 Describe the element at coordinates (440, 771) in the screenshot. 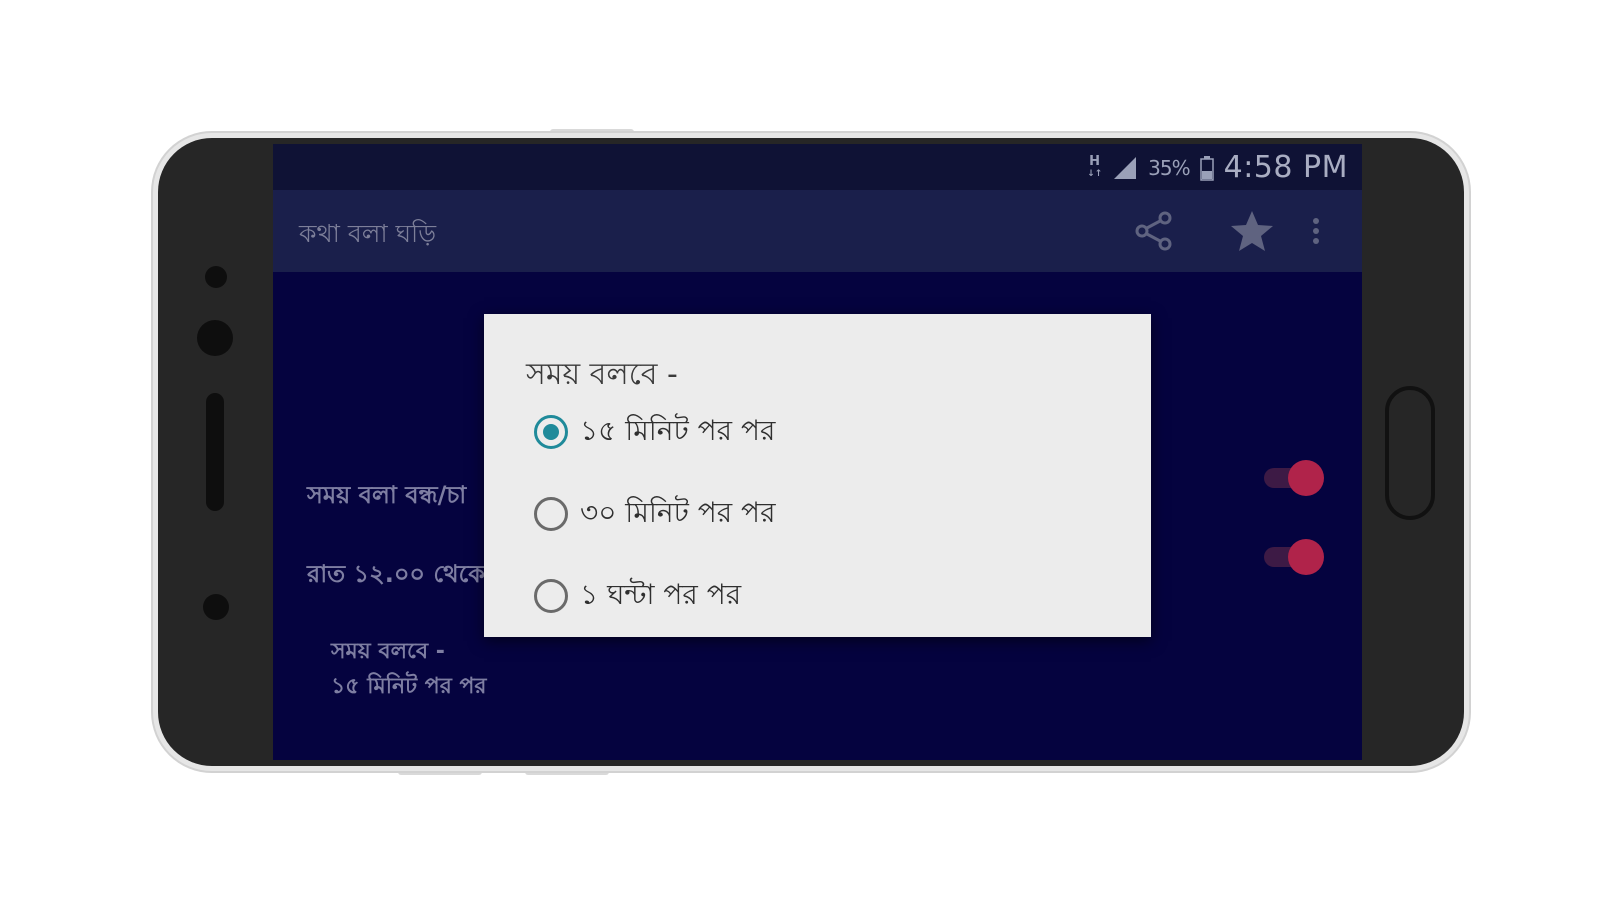

I see `phone-bottom-button-left` at that location.